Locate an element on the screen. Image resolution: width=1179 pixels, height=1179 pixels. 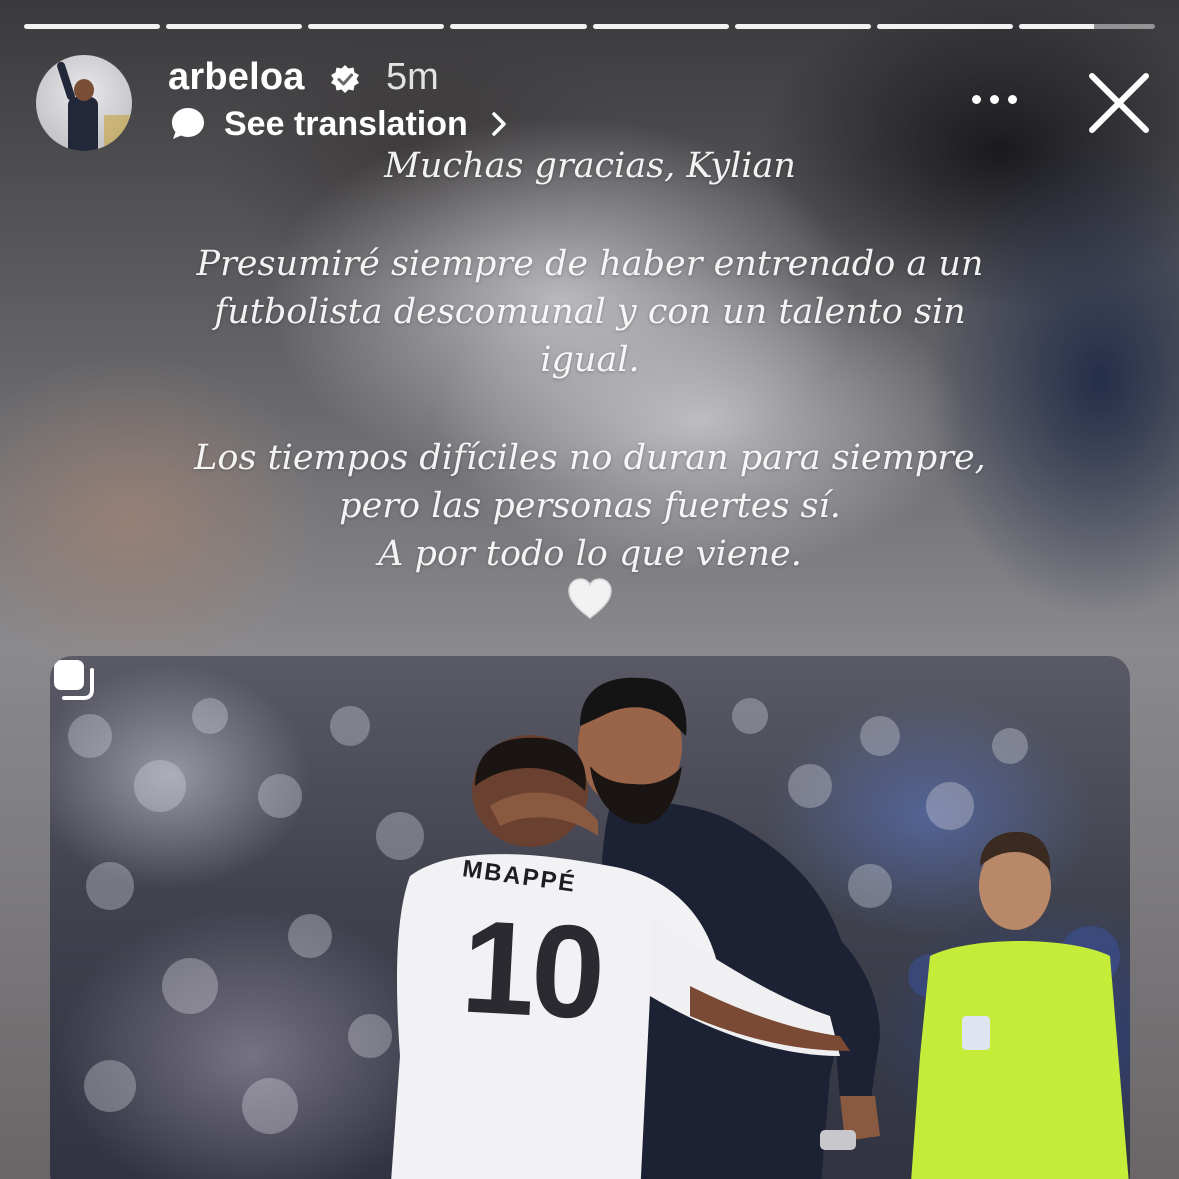
referee-shirt is located at coordinates (1020, 1060).